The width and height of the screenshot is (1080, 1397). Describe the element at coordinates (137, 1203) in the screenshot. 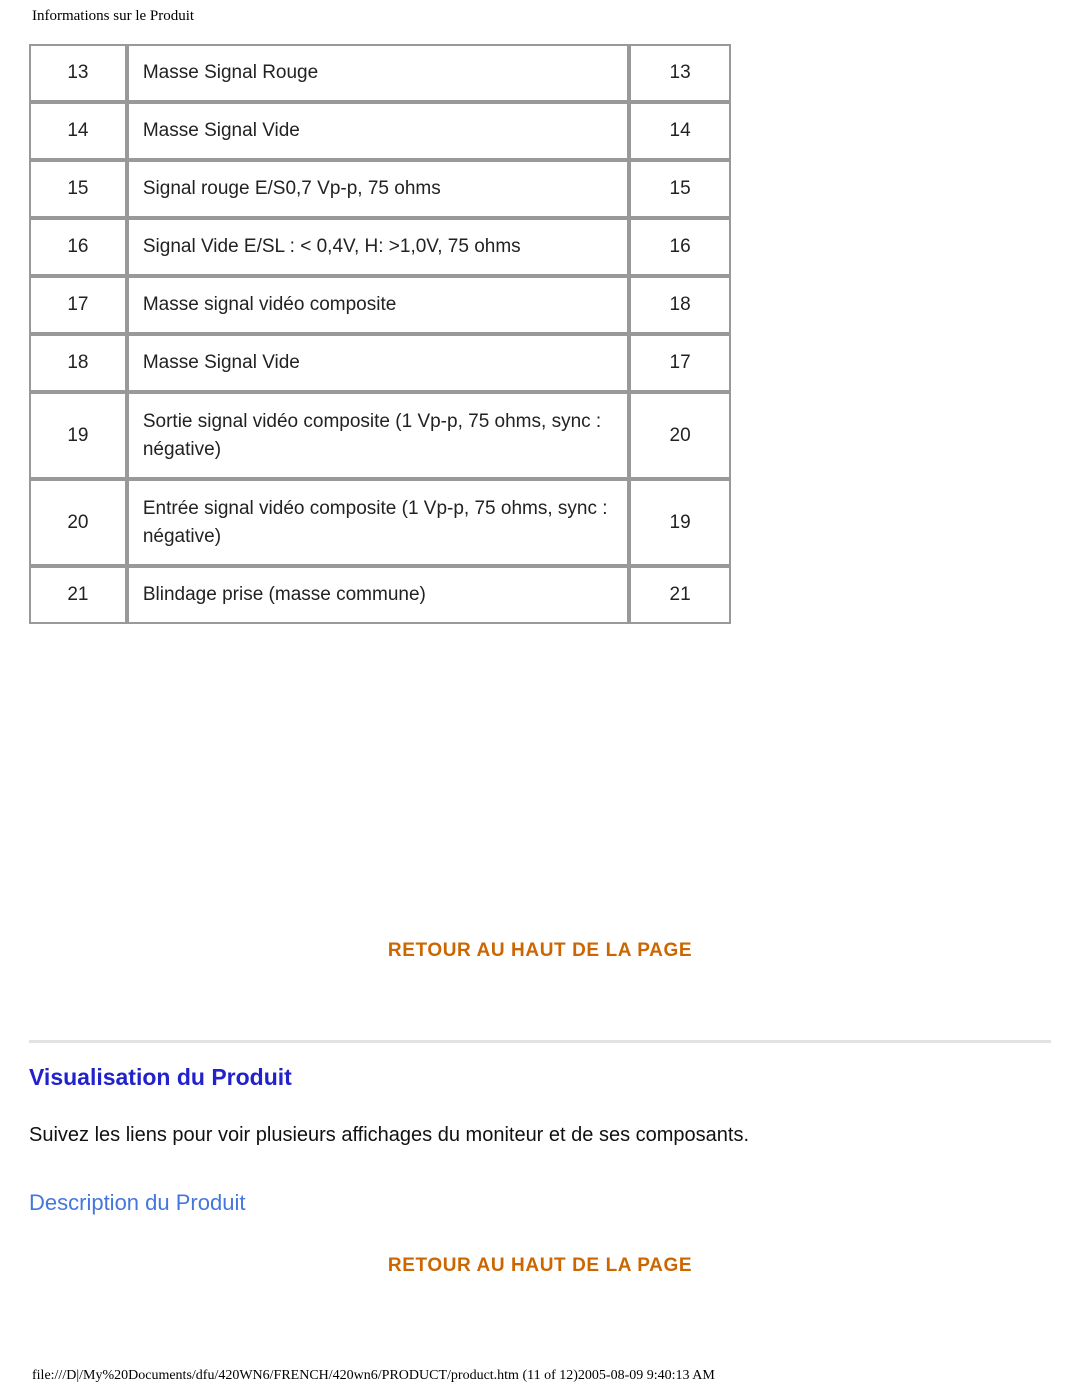

I see `product-description-link: Description du Produit` at that location.